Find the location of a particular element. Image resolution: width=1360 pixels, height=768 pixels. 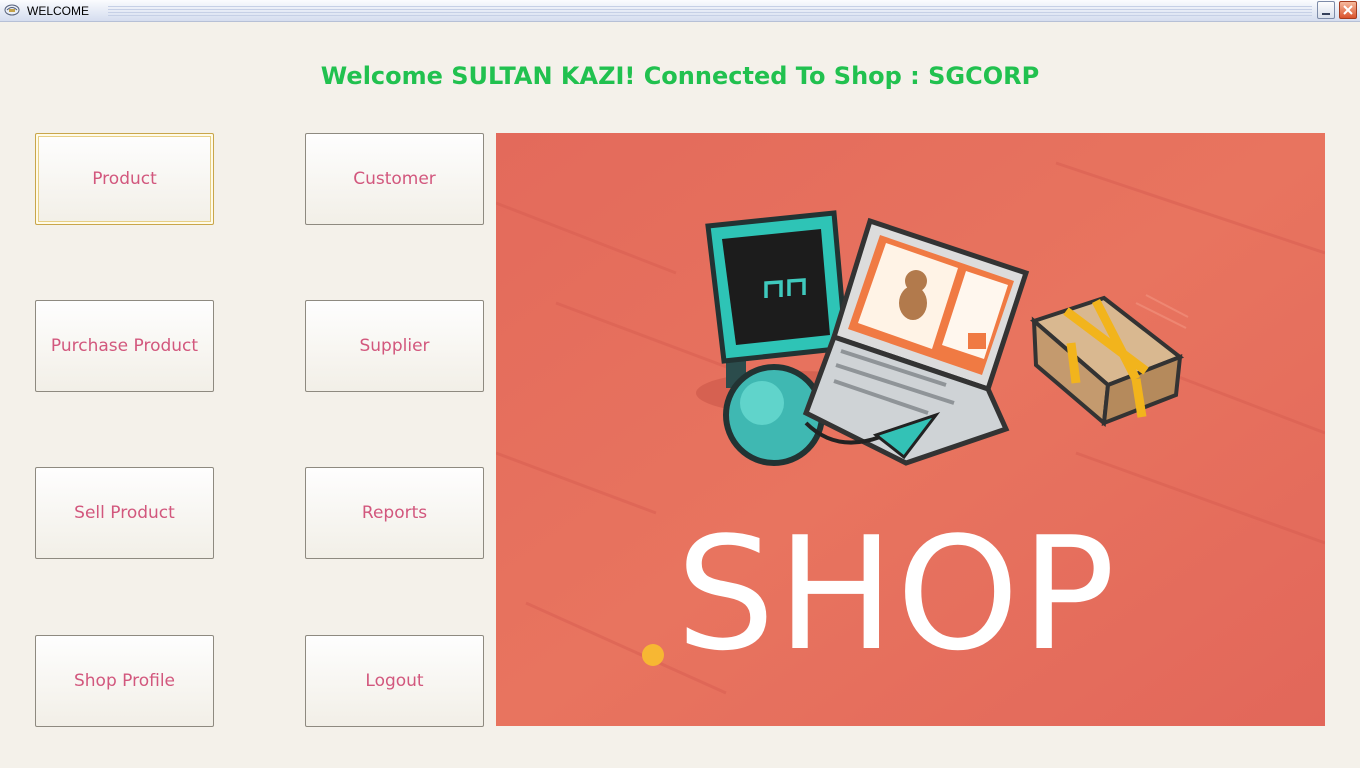

app-icon is located at coordinates (12, 10).